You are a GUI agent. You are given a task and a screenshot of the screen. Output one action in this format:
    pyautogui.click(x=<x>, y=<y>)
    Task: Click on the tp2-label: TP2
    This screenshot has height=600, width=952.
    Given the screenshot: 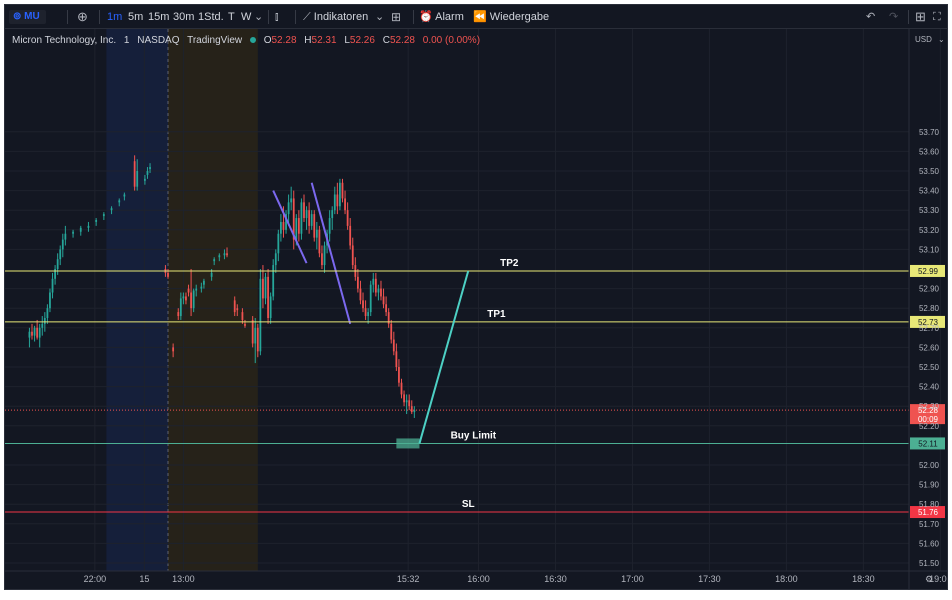 What is the action you would take?
    pyautogui.click(x=509, y=263)
    